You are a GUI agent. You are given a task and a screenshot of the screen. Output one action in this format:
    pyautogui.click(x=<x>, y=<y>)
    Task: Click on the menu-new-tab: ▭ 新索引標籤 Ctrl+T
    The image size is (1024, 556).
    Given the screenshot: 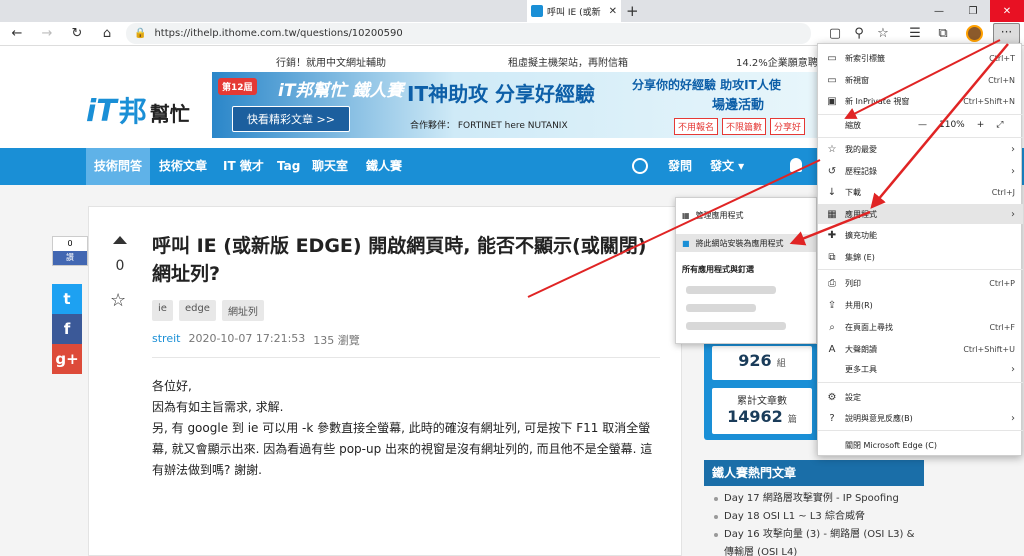 What is the action you would take?
    pyautogui.click(x=920, y=58)
    